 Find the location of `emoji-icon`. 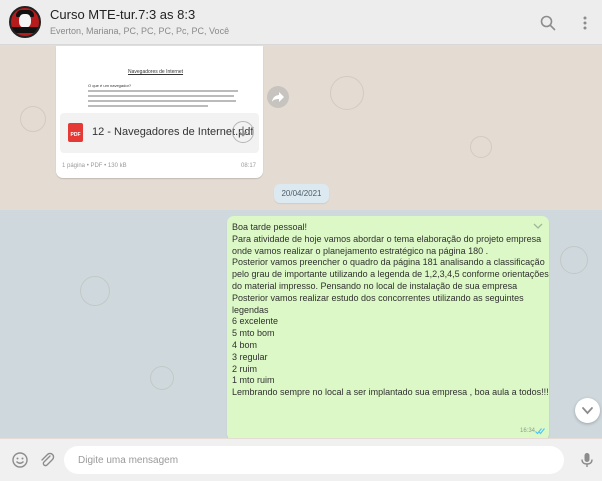

emoji-icon is located at coordinates (20, 460).